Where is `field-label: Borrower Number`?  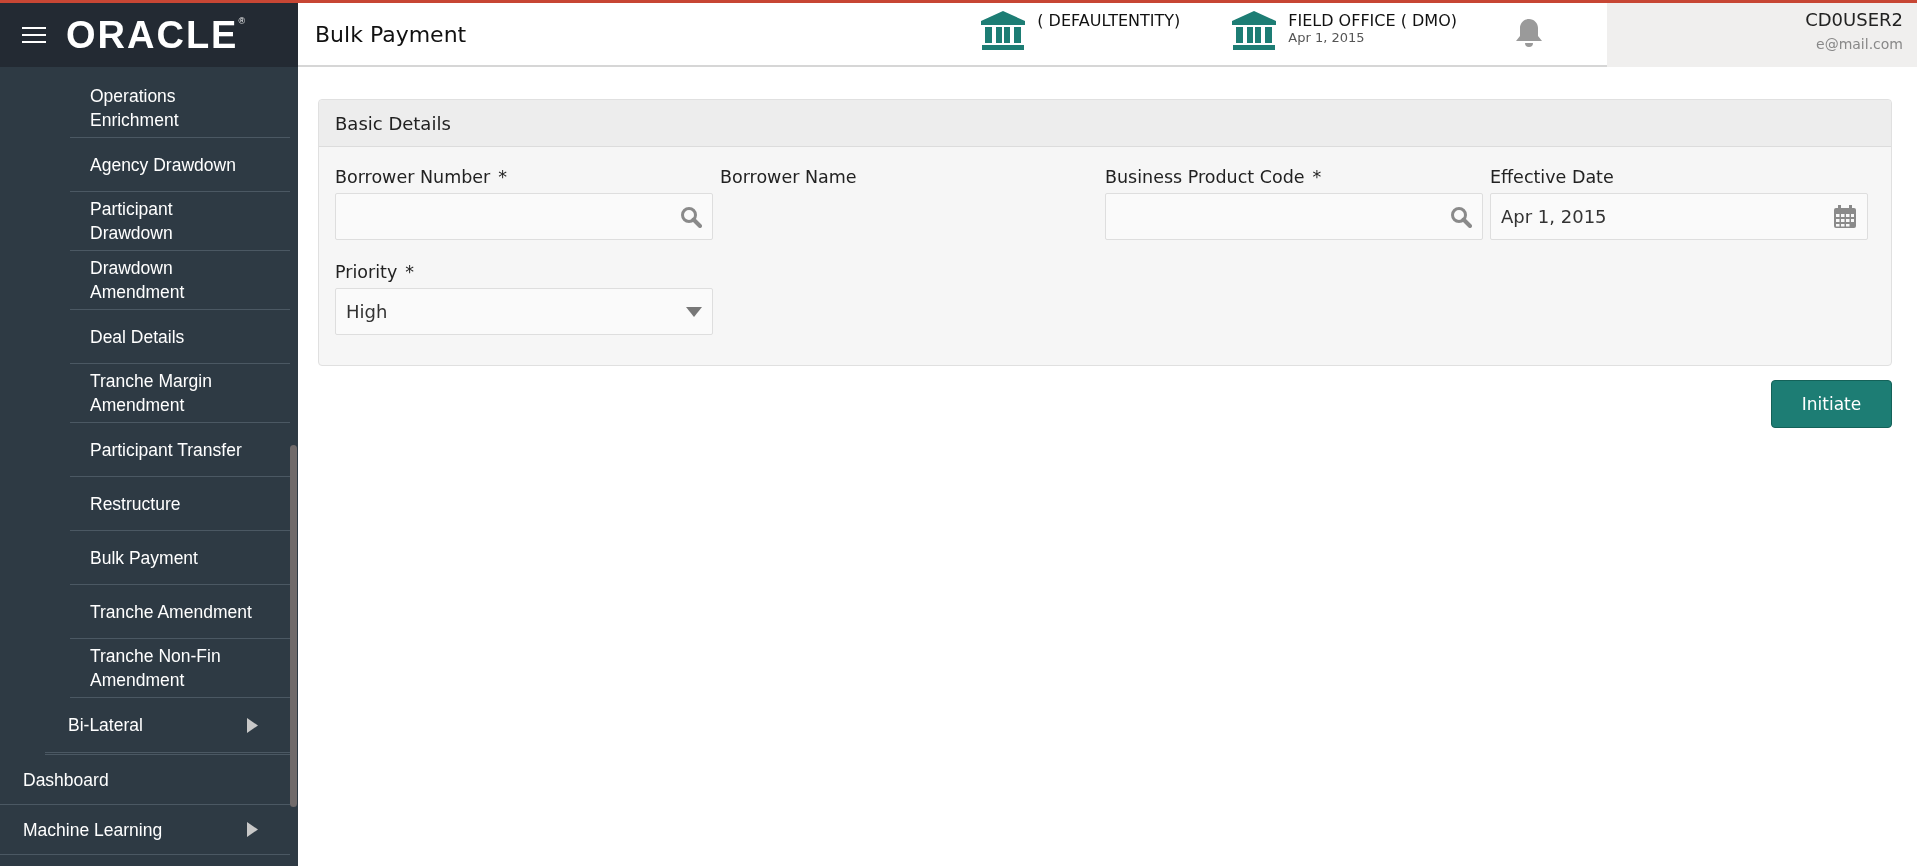 field-label: Borrower Number is located at coordinates (413, 177).